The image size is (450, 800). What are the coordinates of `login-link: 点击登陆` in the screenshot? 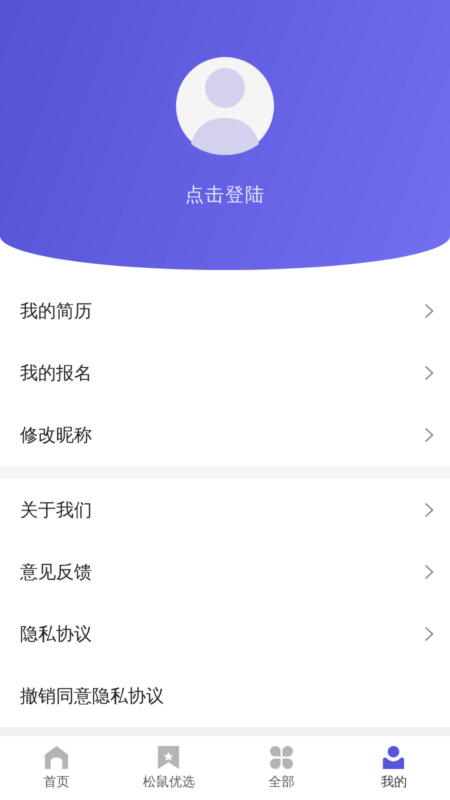 It's located at (225, 195).